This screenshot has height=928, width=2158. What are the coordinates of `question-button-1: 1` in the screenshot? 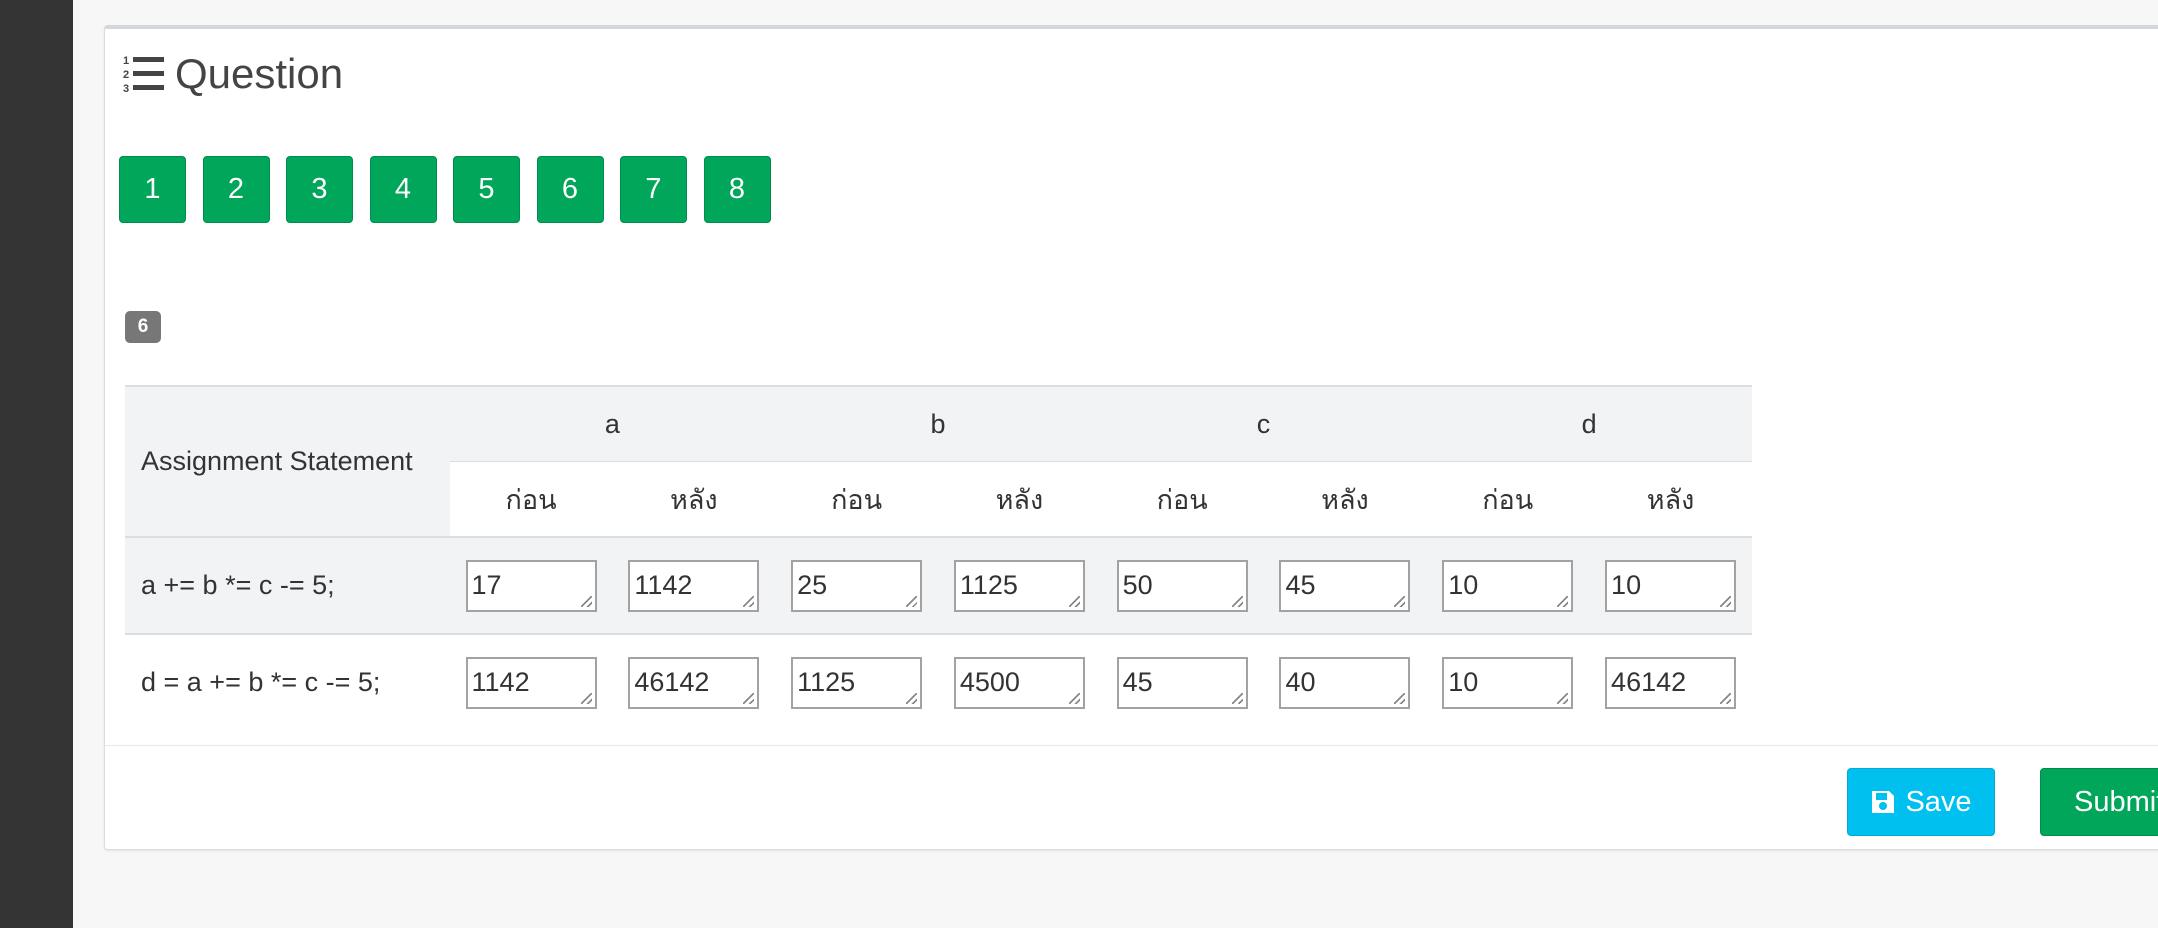 It's located at (152, 189).